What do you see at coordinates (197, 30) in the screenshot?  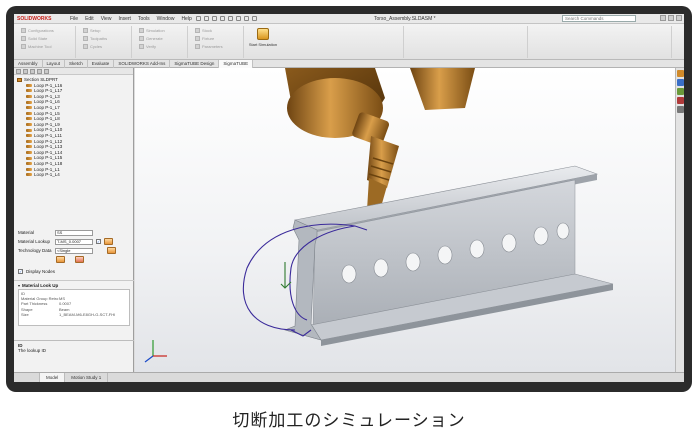 I see `stock-icon` at bounding box center [197, 30].